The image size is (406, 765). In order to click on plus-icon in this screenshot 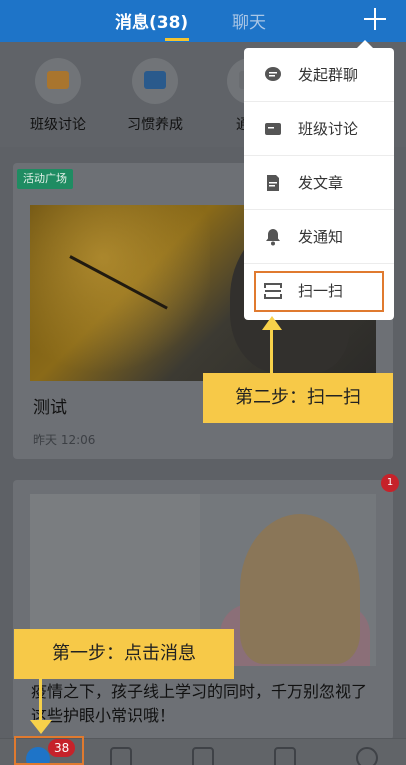, I will do `click(375, 19)`.